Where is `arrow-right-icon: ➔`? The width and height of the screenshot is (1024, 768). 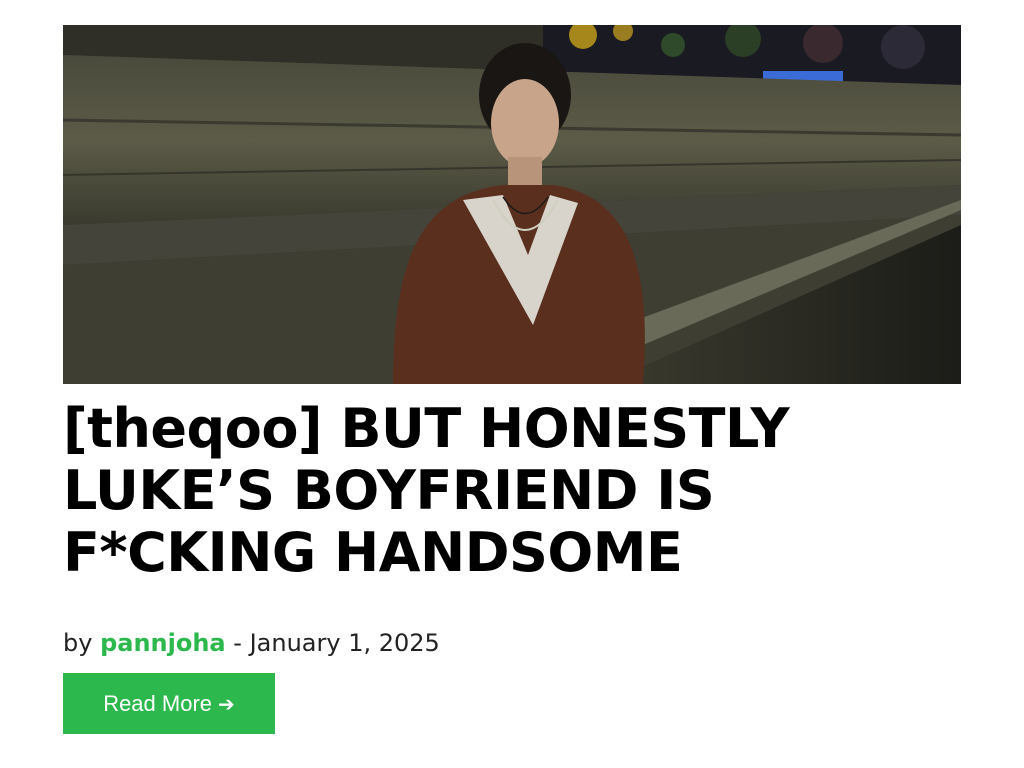 arrow-right-icon: ➔ is located at coordinates (226, 703).